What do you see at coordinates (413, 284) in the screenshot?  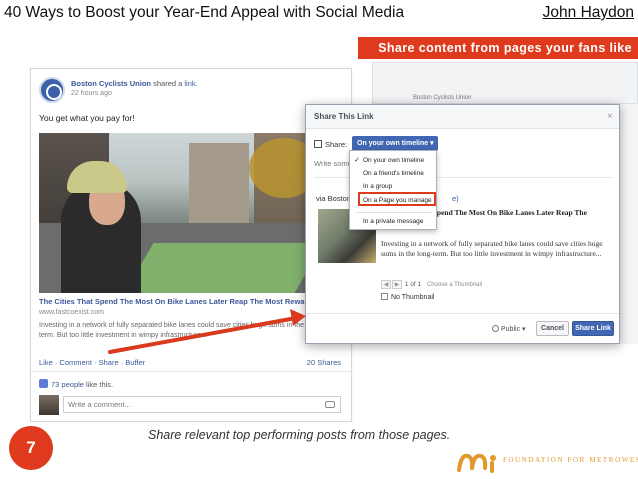 I see `pager-count: 1 of 1` at bounding box center [413, 284].